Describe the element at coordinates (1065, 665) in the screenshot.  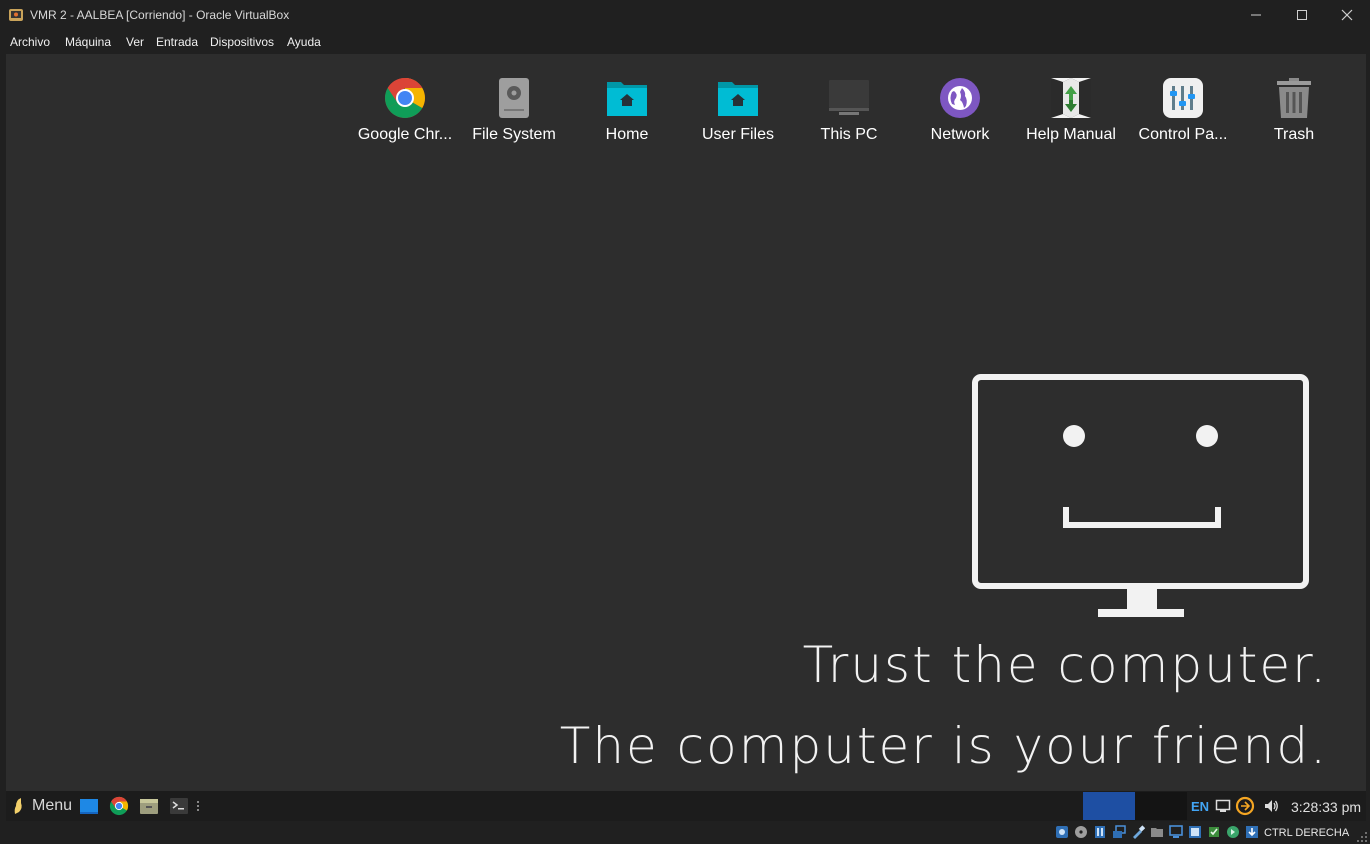
I see `wallpaper-slogan-line1: Trust the computer.` at that location.